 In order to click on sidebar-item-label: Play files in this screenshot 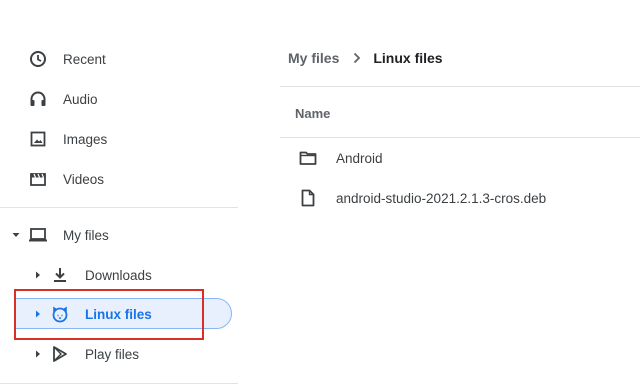, I will do `click(112, 354)`.